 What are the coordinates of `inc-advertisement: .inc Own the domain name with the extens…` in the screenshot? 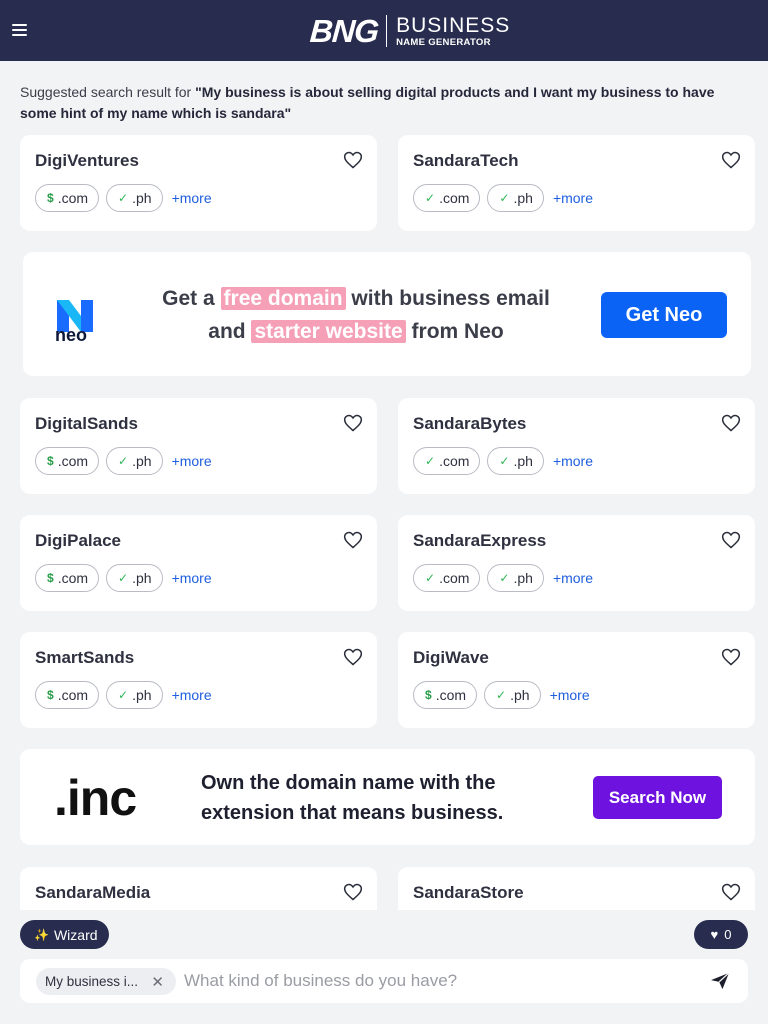 It's located at (387, 797).